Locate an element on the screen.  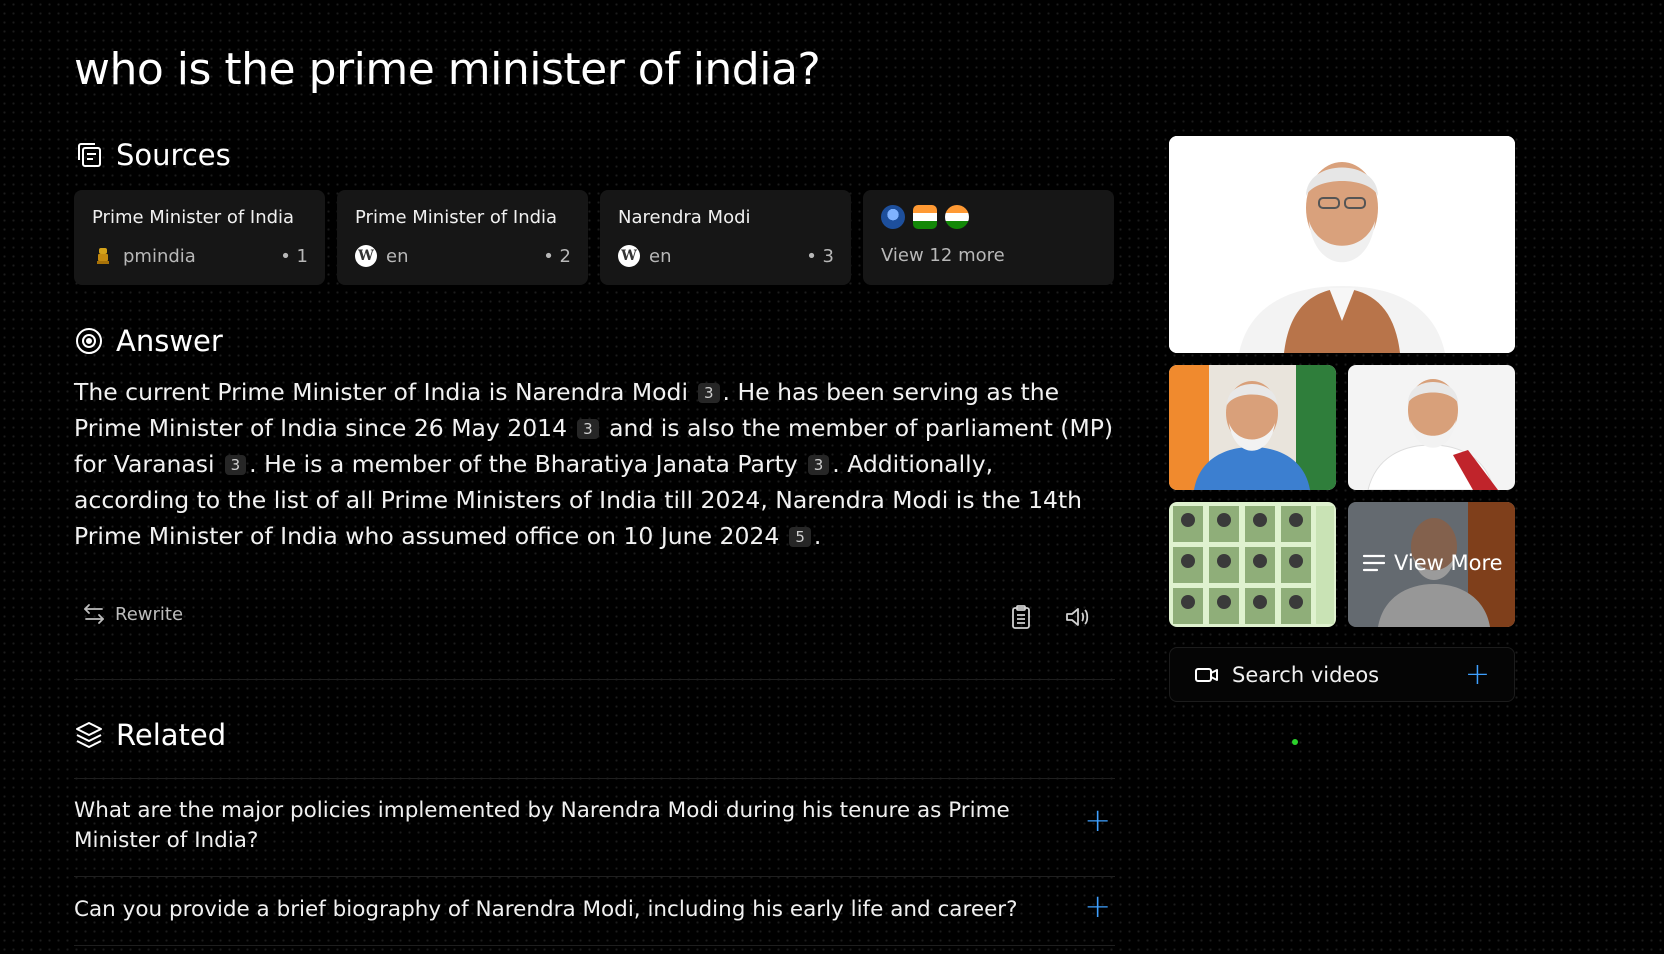
answer-heading-label: Answer is located at coordinates (169, 341).